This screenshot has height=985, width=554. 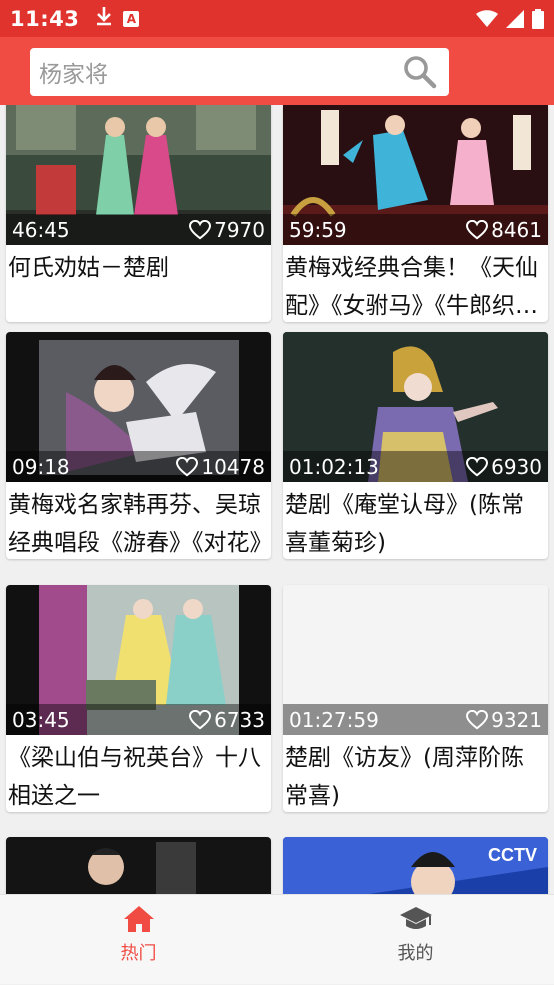 I want to click on video-duration: 46:45, so click(x=41, y=229).